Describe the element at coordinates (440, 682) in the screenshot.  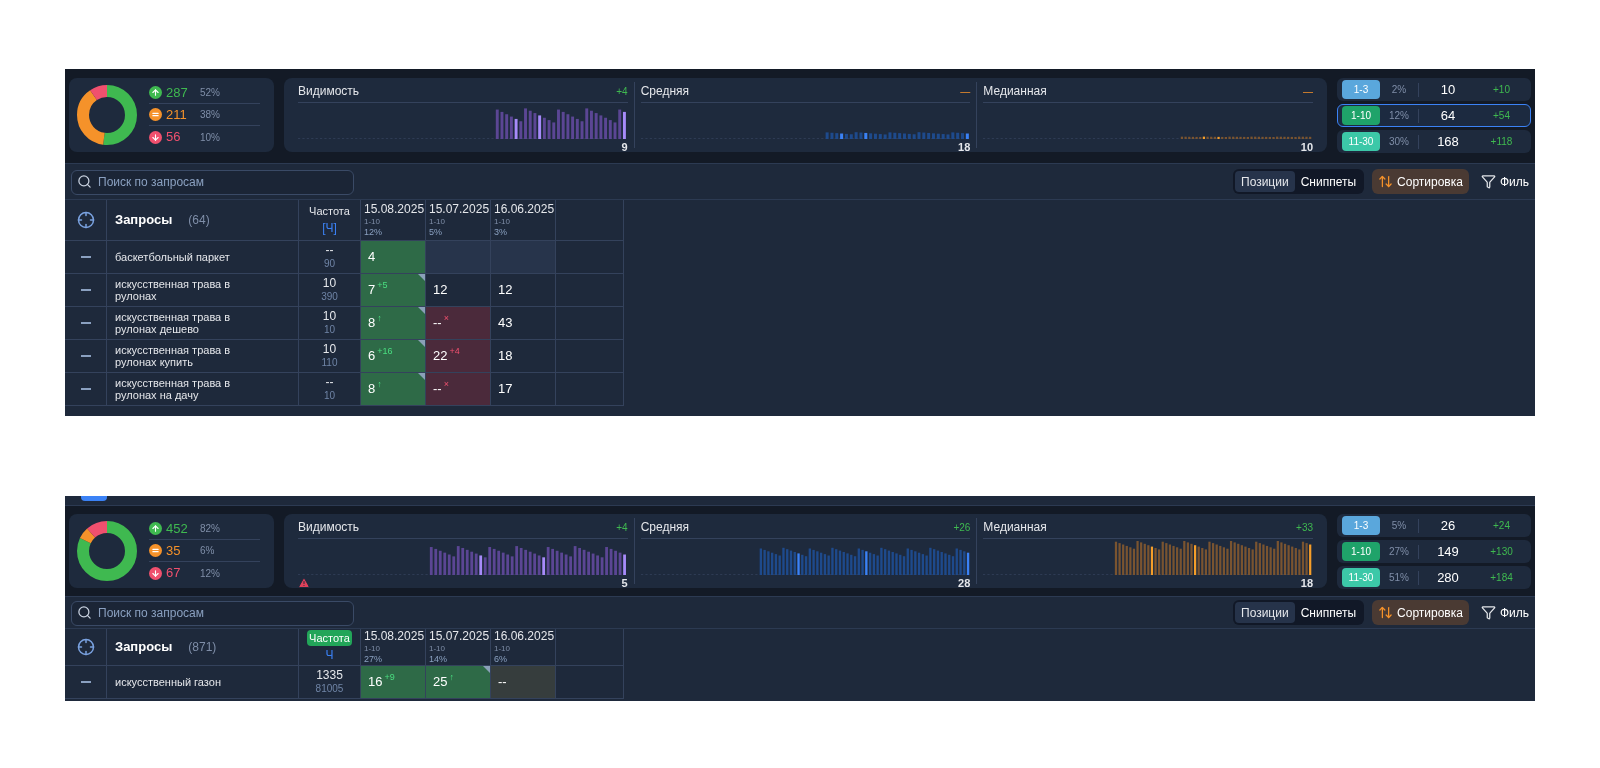
I see `position-value: 25` at that location.